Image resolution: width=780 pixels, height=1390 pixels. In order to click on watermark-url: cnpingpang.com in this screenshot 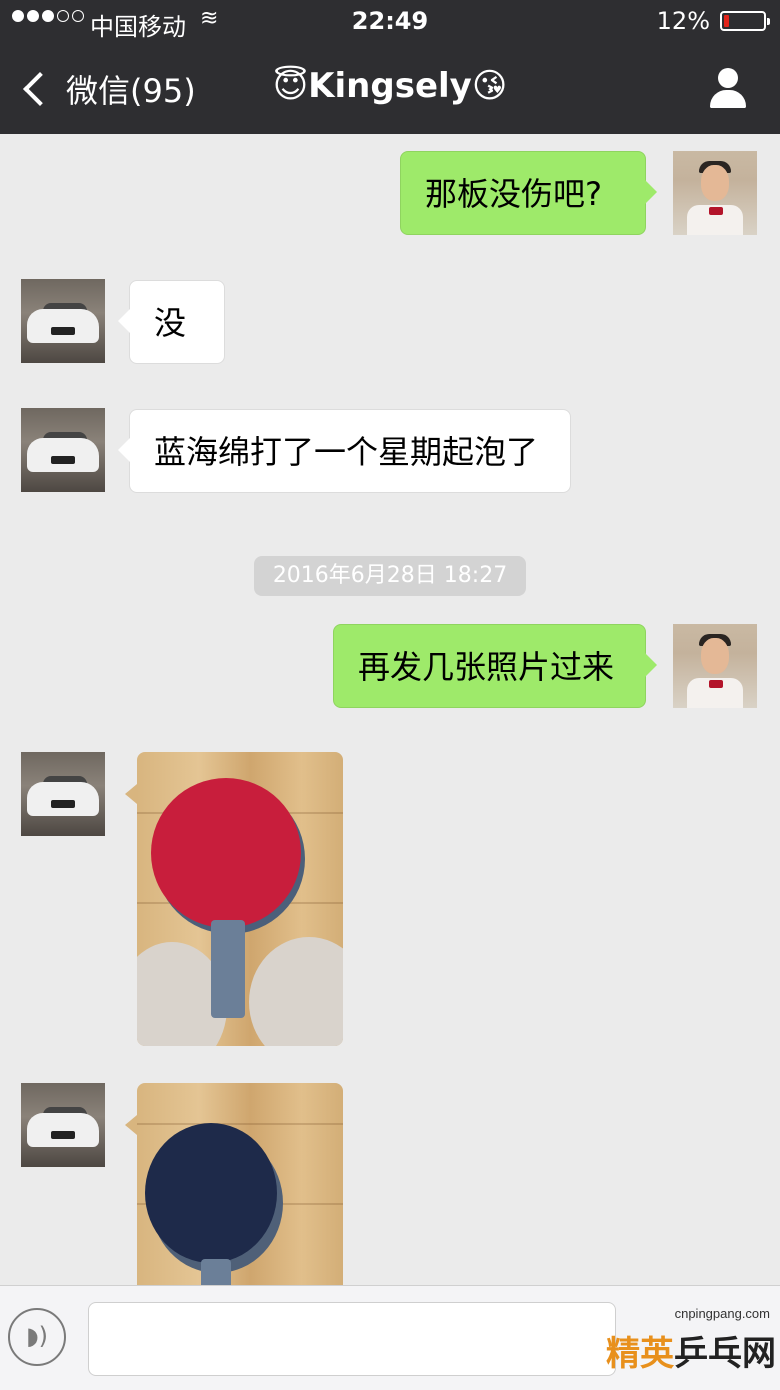, I will do `click(722, 1313)`.